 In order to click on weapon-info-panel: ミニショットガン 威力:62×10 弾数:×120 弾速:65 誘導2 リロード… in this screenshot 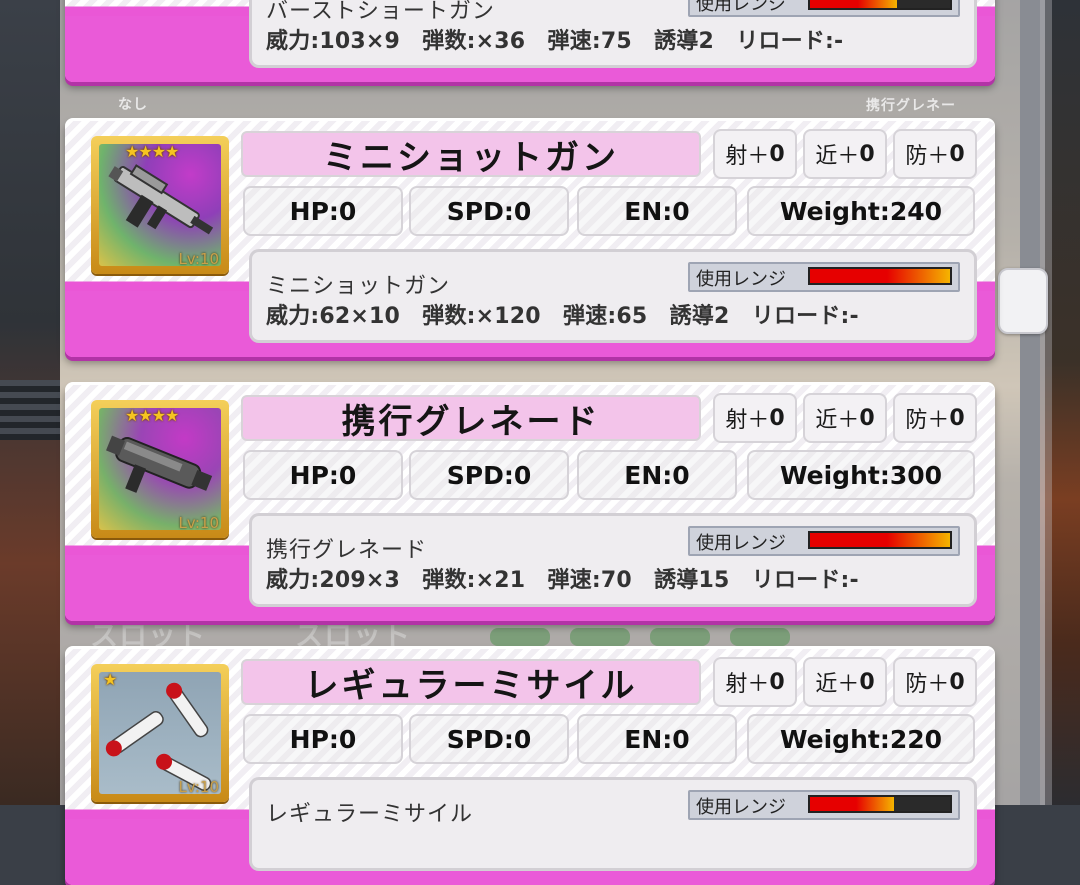, I will do `click(613, 296)`.